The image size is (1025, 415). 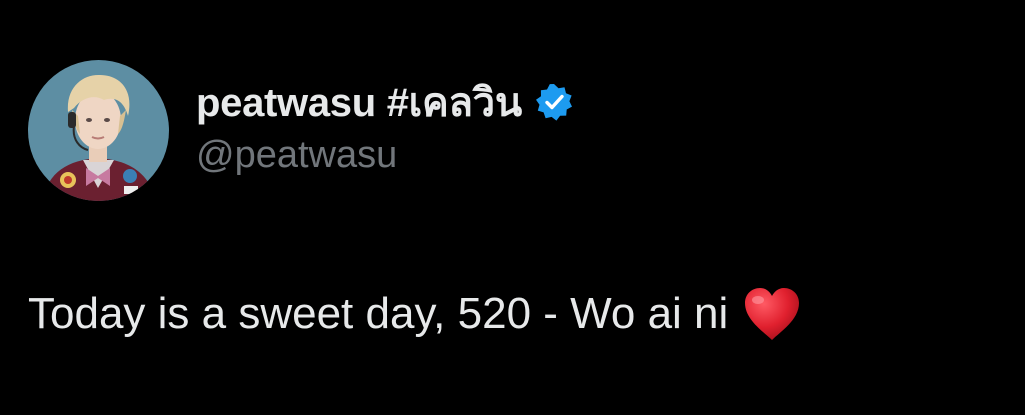 I want to click on heart-emoji-icon, so click(x=772, y=314).